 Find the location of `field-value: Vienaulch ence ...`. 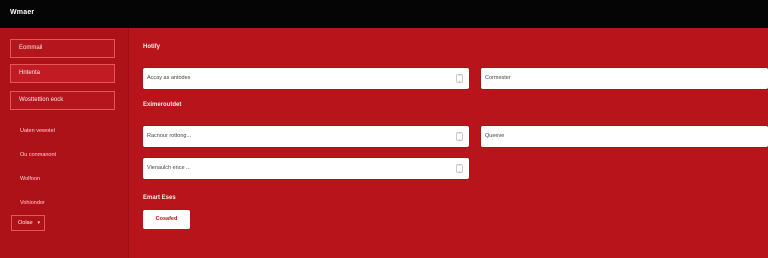

field-value: Vienaulch ence ... is located at coordinates (169, 168).